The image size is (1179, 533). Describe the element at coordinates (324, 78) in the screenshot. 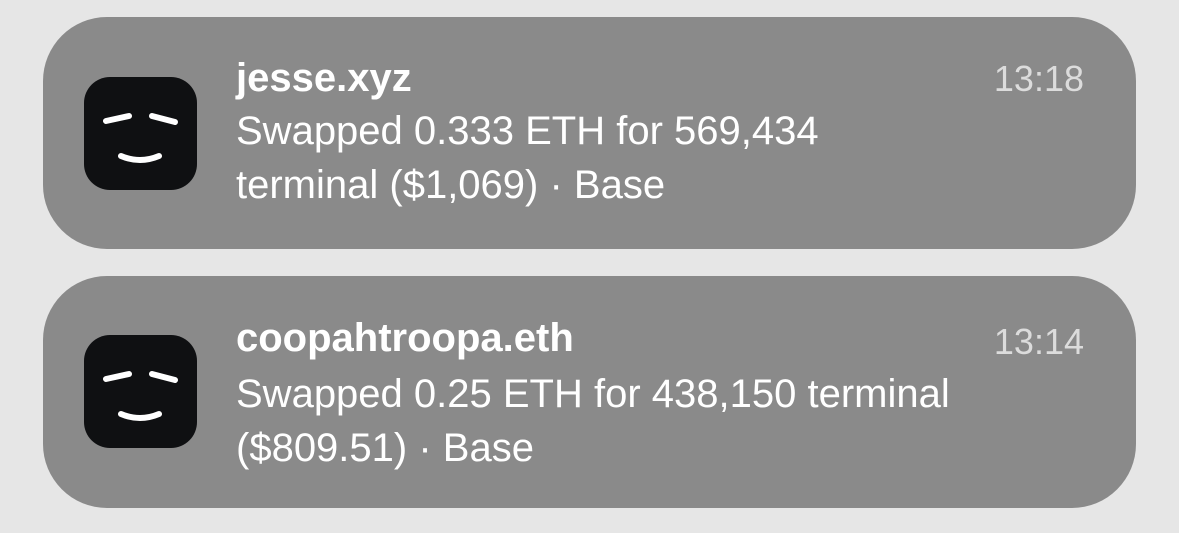

I see `notification-title: jesse.xyz` at that location.